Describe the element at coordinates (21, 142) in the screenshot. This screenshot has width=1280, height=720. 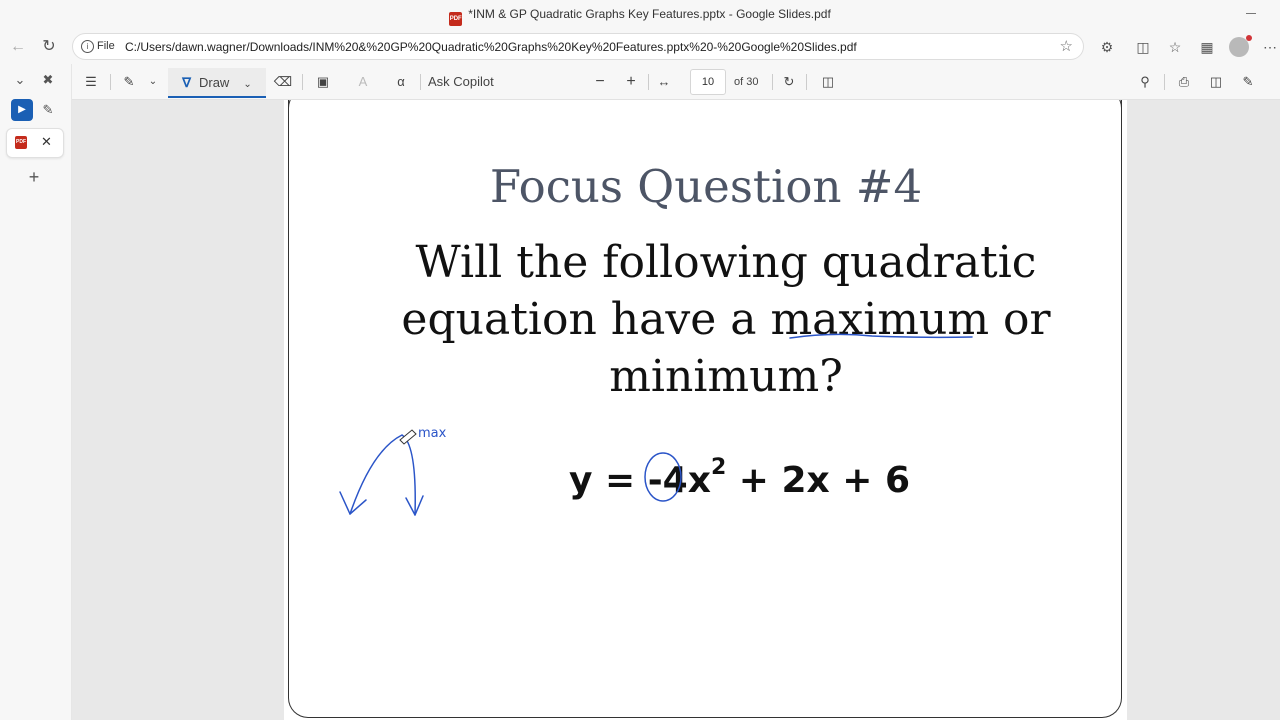
I see `pdf-tab-icon: PDF` at that location.